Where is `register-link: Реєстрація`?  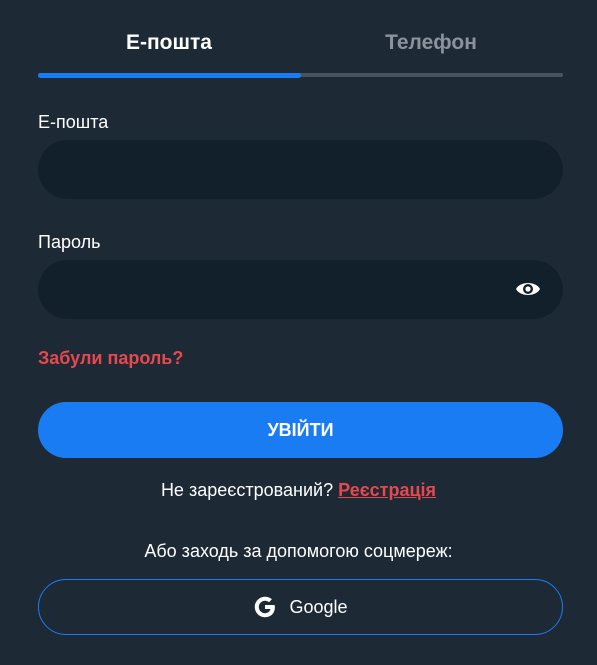
register-link: Реєстрація is located at coordinates (387, 490).